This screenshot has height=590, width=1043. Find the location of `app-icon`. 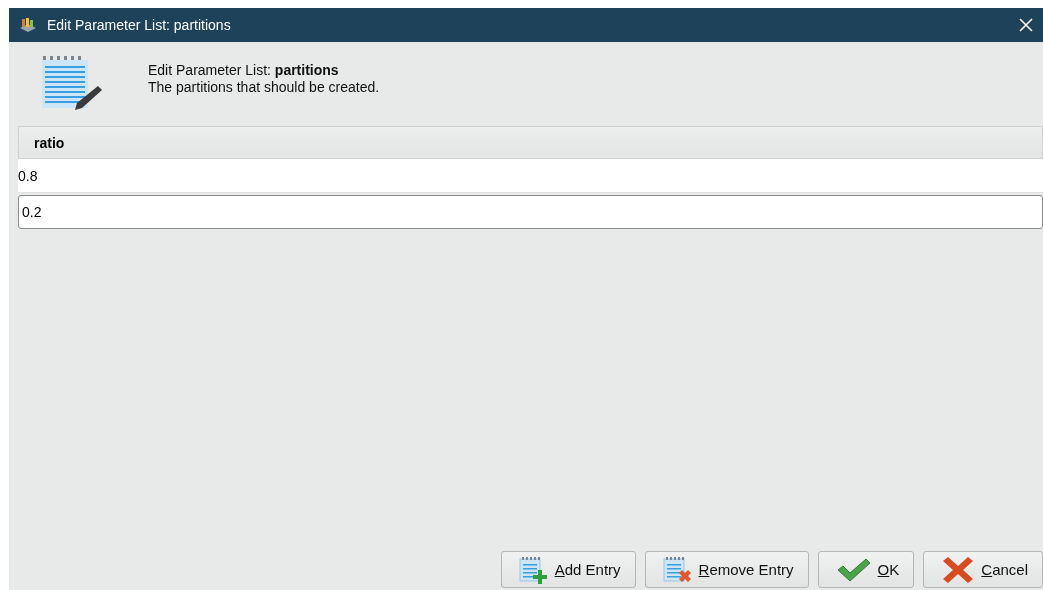

app-icon is located at coordinates (28, 25).